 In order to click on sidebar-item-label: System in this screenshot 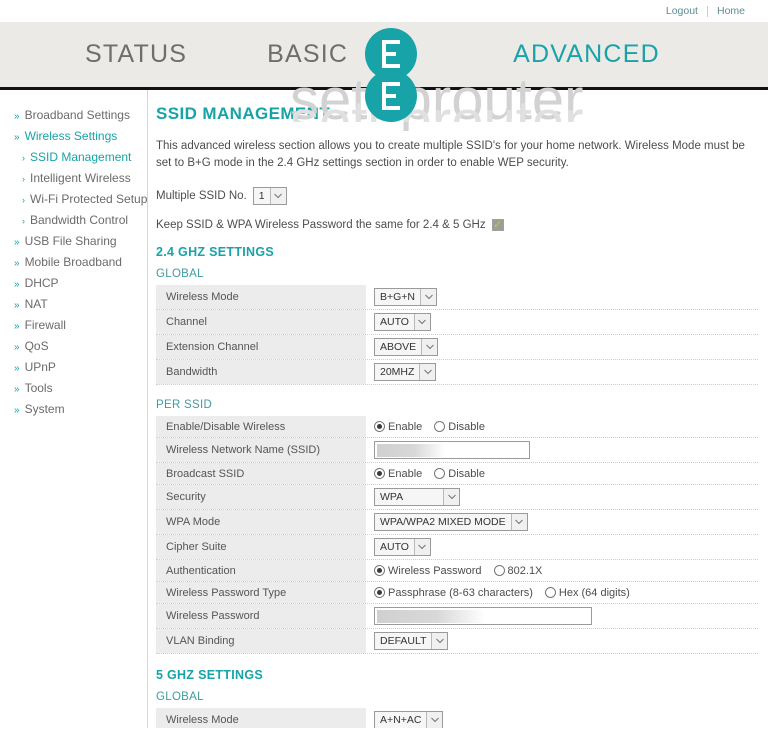, I will do `click(44, 408)`.